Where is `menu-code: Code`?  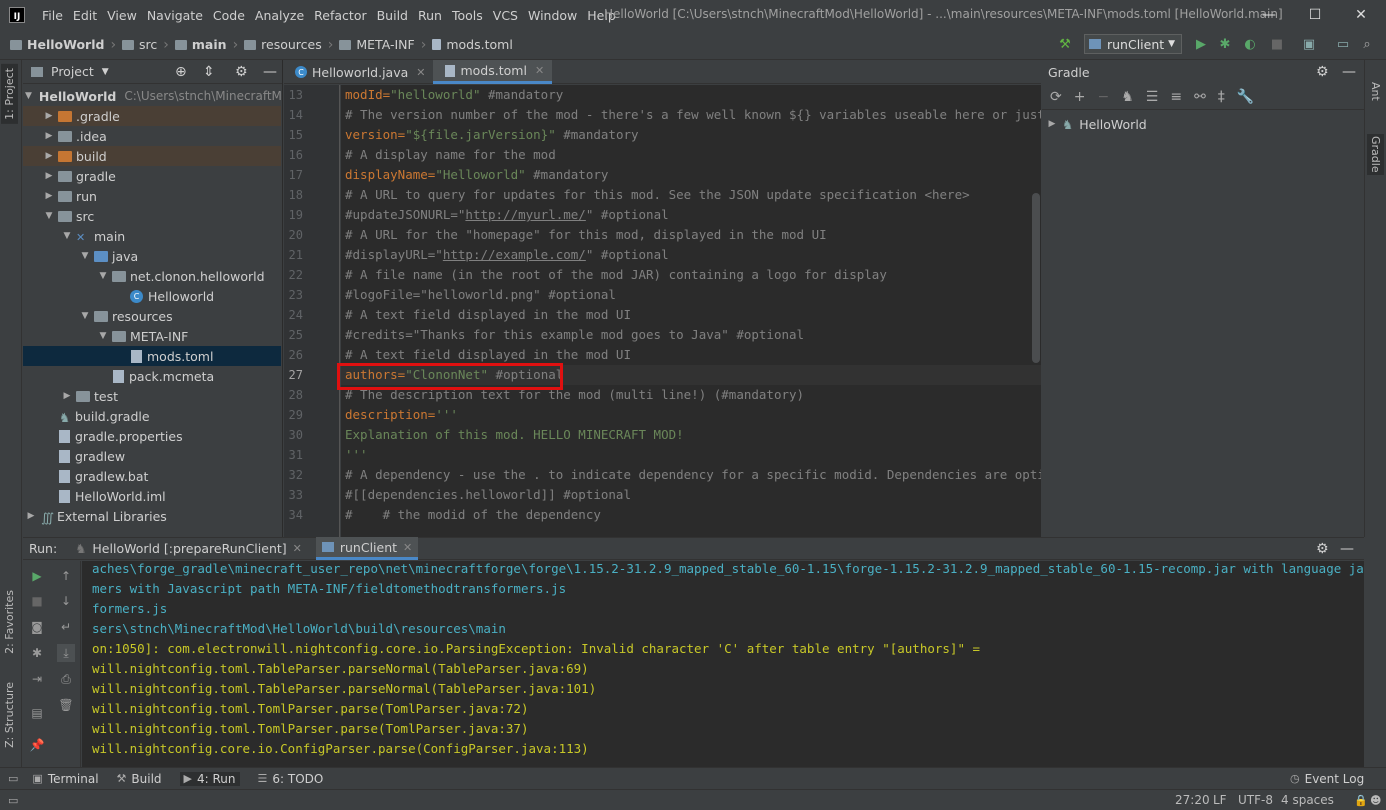 menu-code: Code is located at coordinates (229, 15).